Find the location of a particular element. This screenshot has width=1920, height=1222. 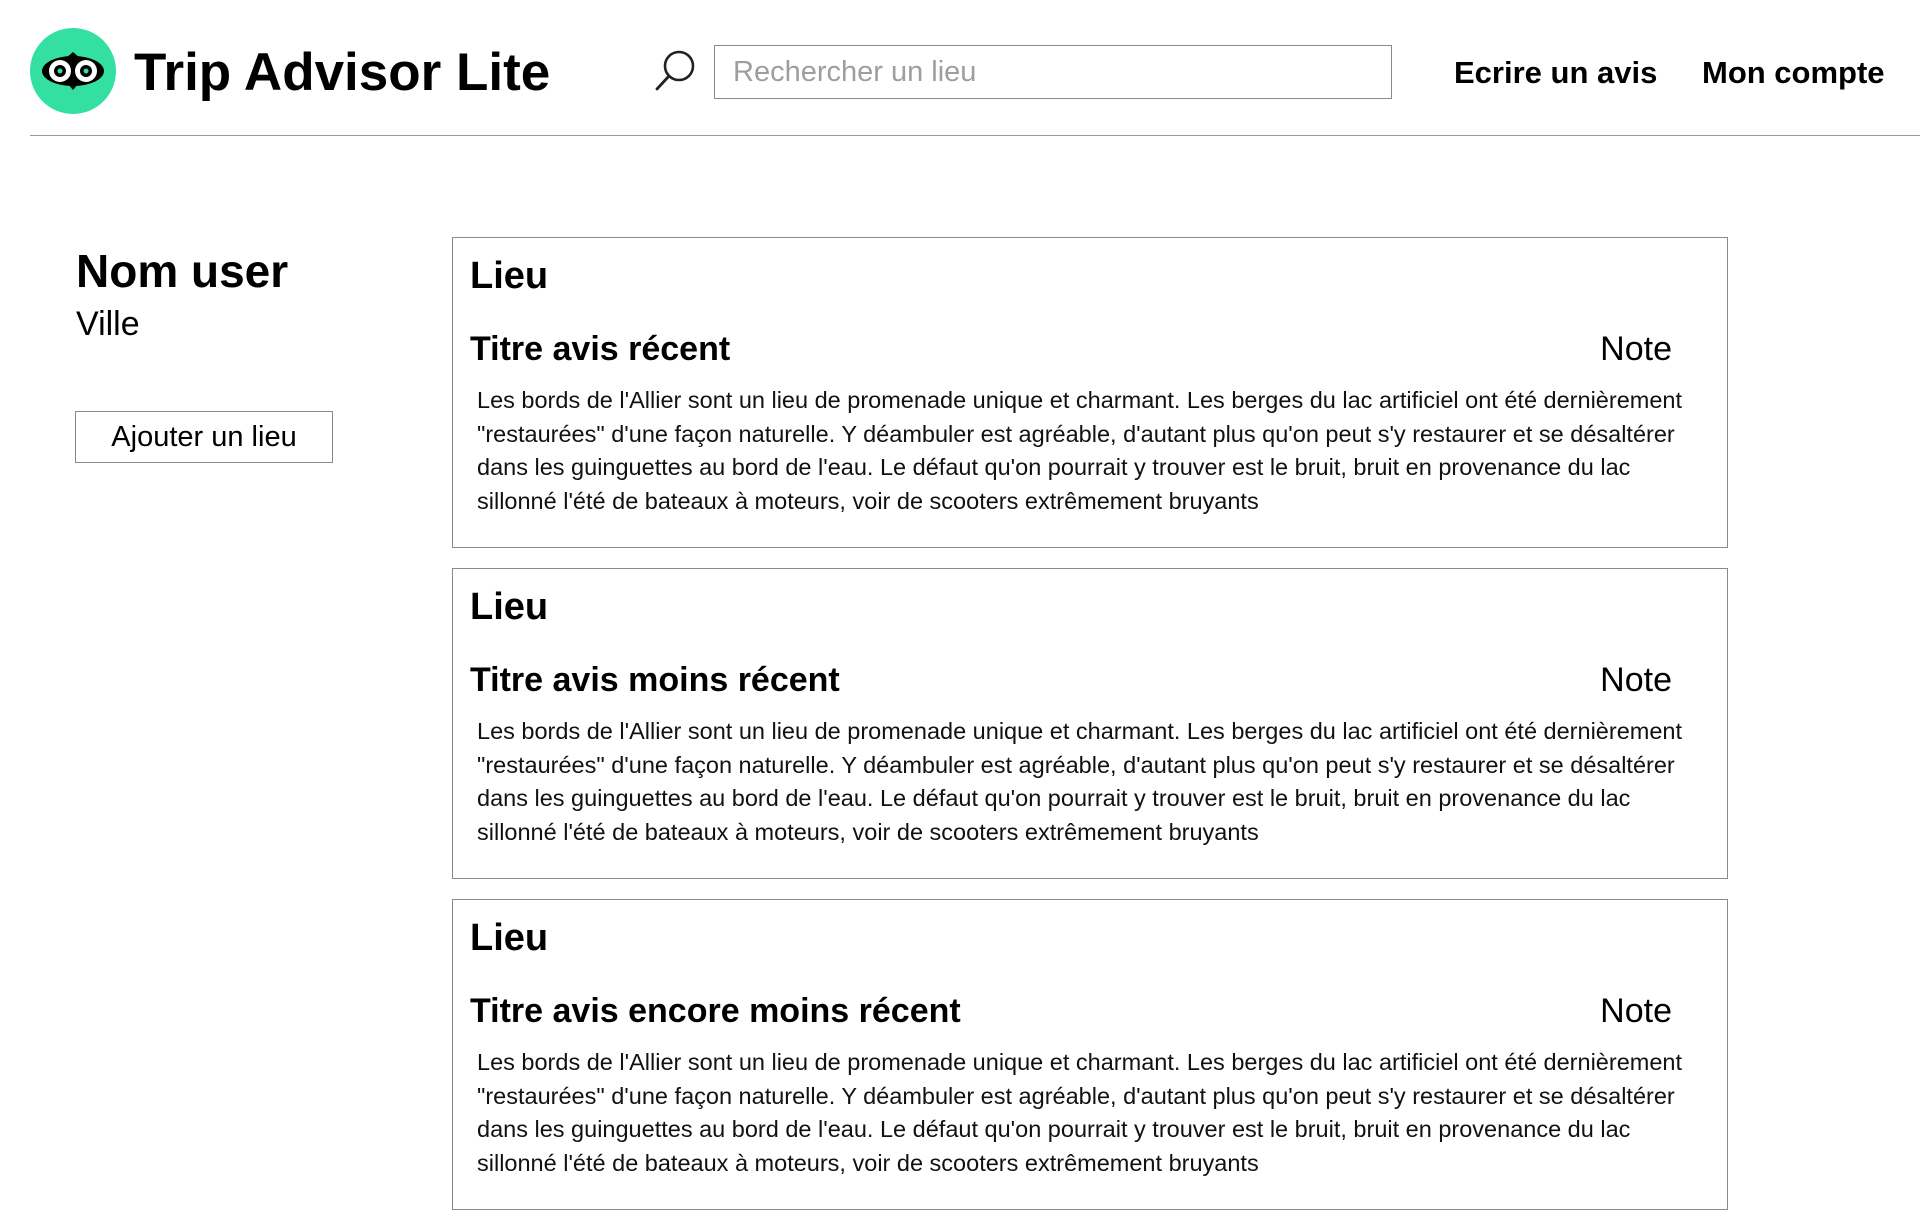

search-input is located at coordinates (1053, 72).